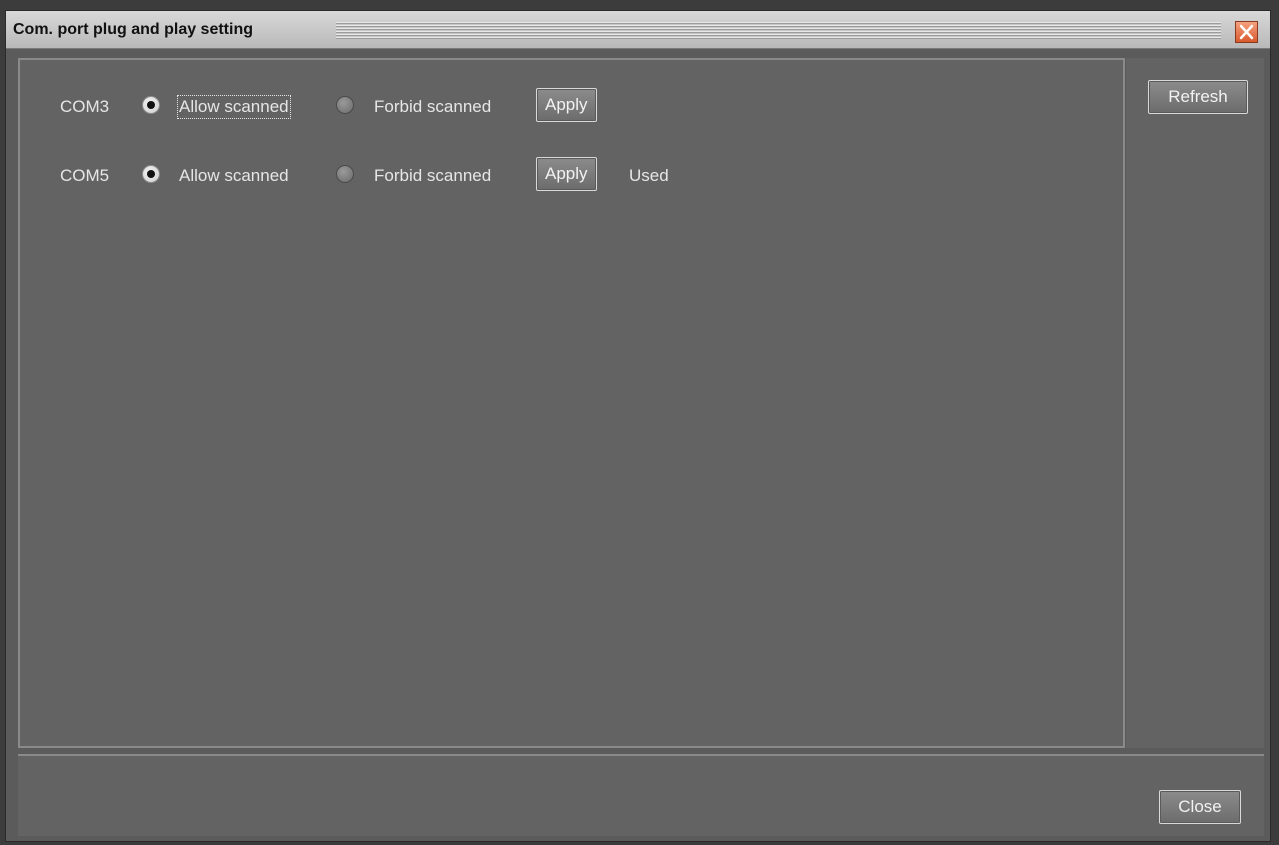  I want to click on close-button: Close, so click(1200, 807).